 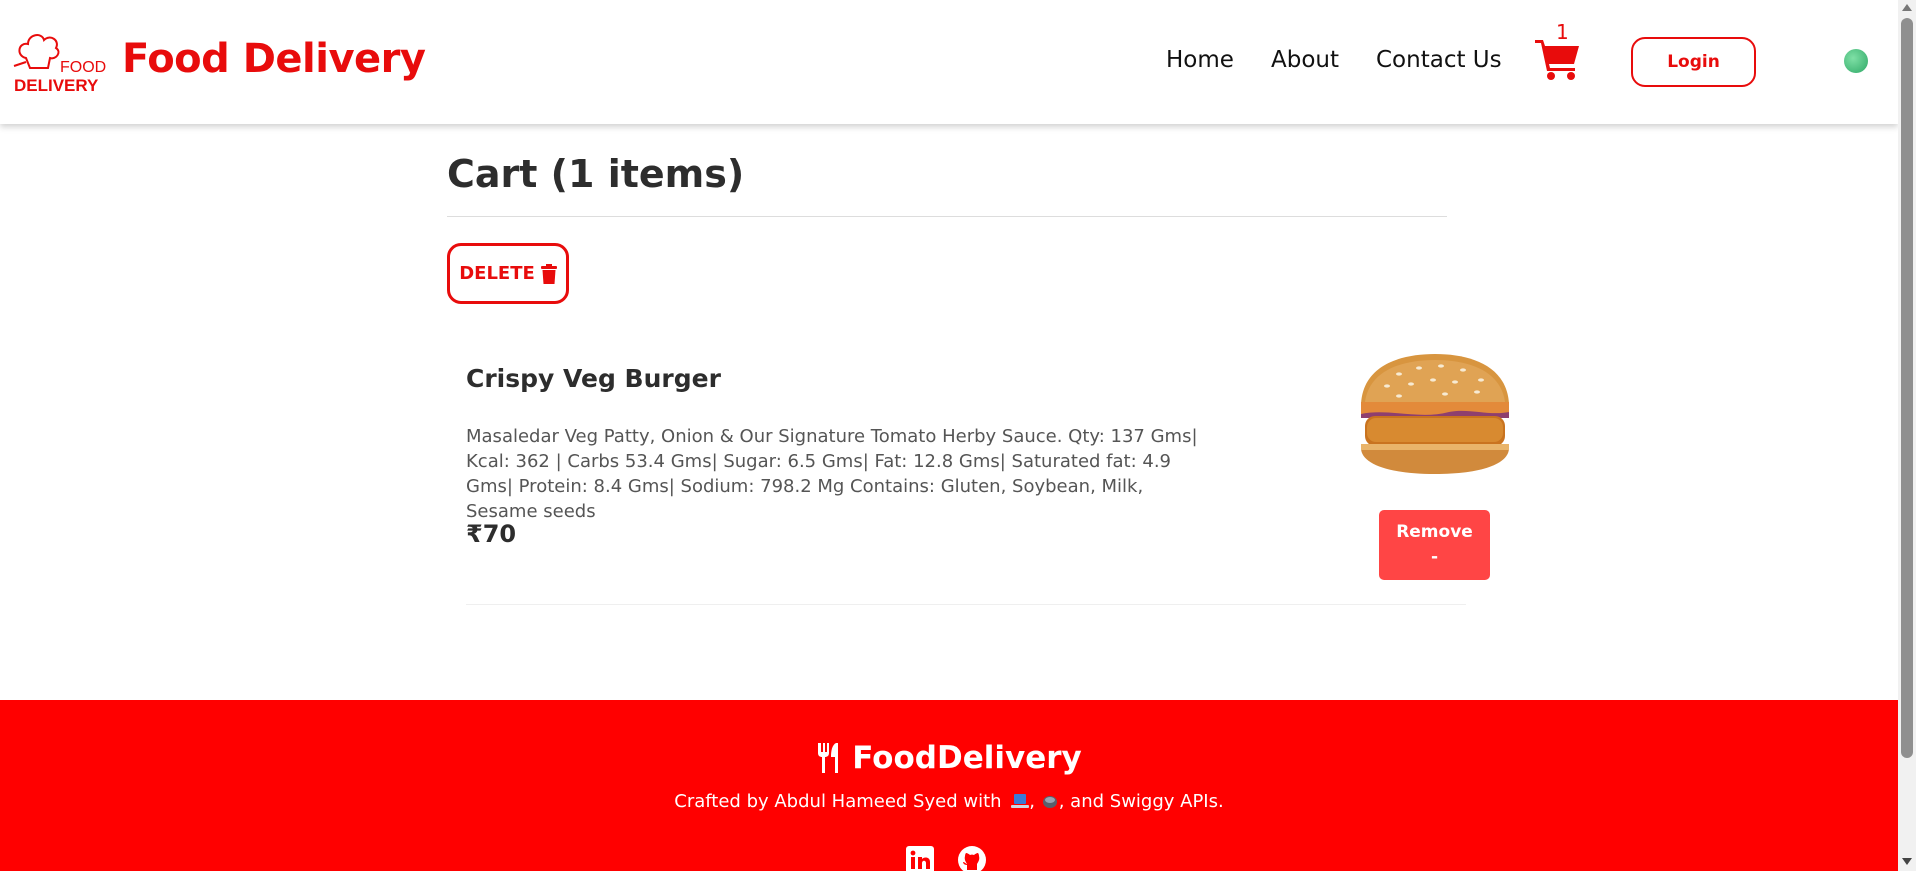 I want to click on clear-cart-button: DELETE, so click(x=508, y=273).